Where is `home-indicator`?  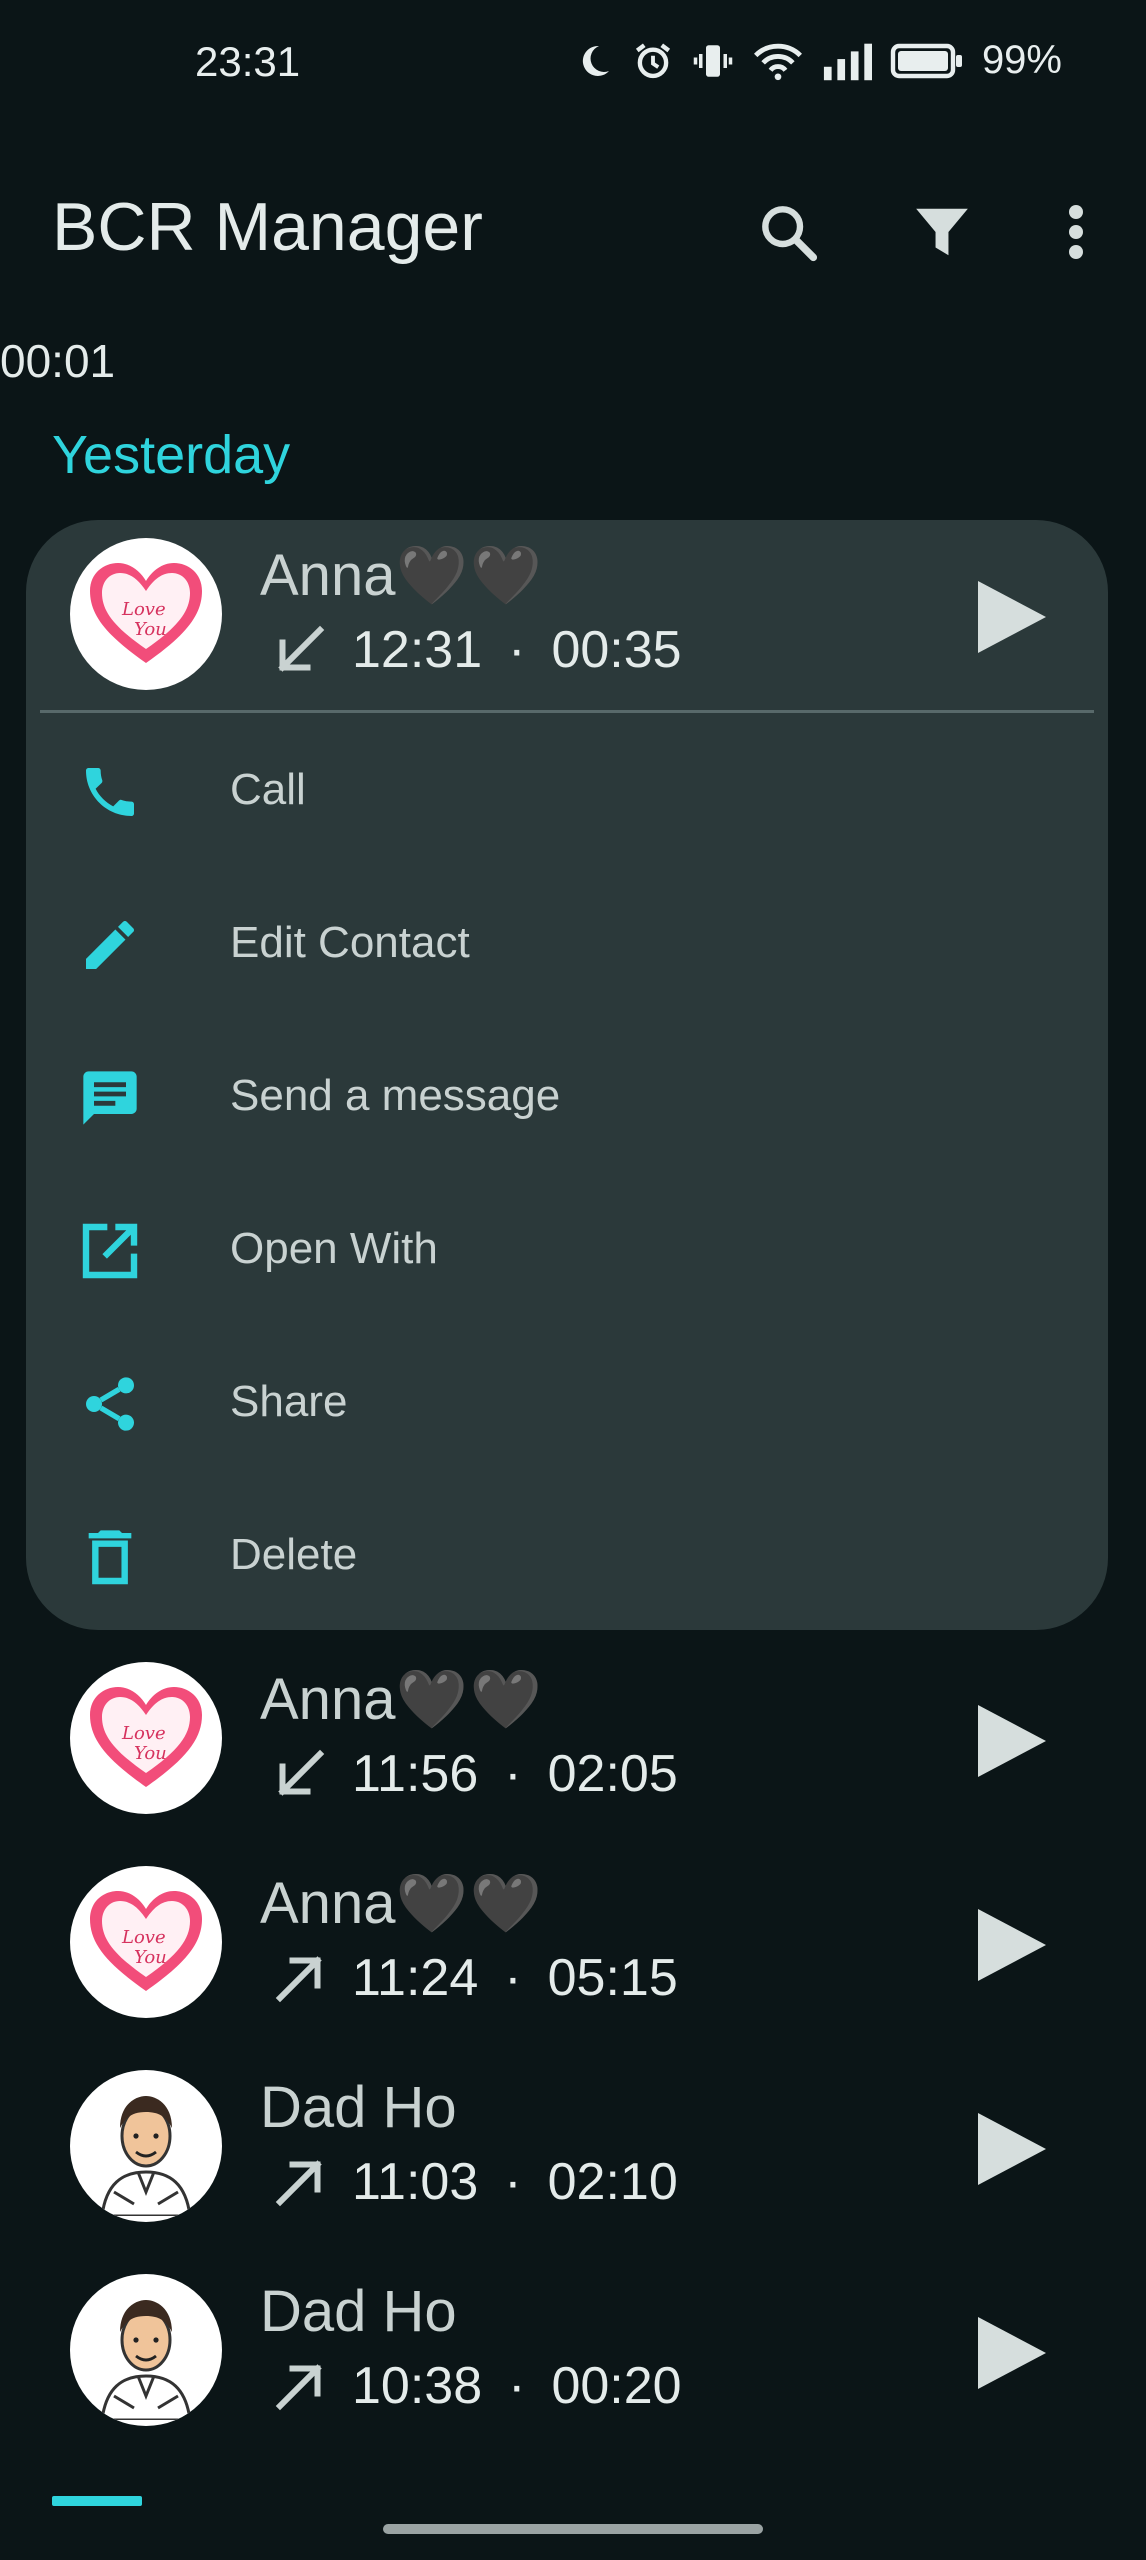 home-indicator is located at coordinates (573, 2529).